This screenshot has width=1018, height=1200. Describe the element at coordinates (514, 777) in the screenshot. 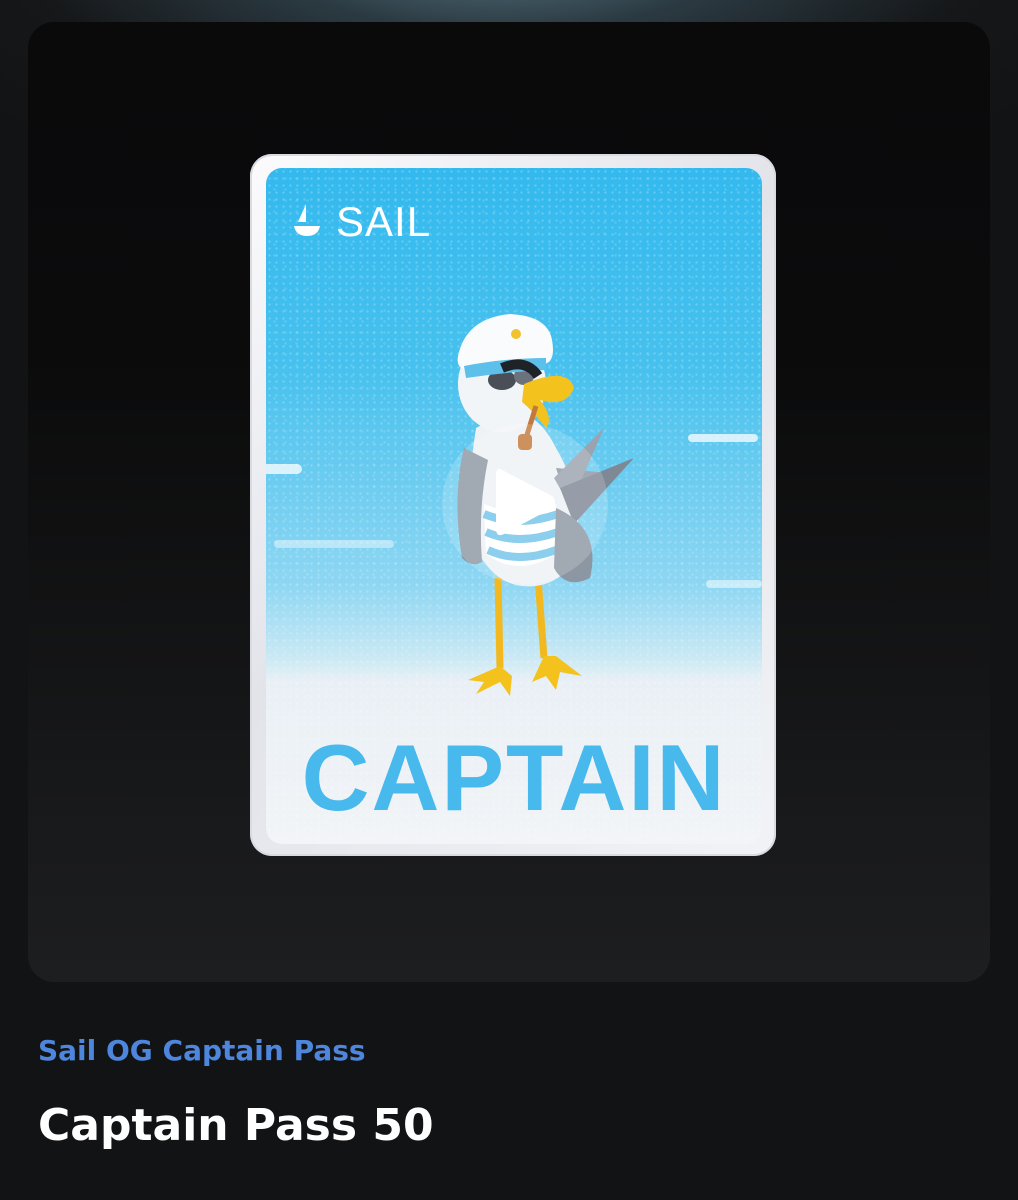

I see `card-title-text: CAPTAIN` at that location.